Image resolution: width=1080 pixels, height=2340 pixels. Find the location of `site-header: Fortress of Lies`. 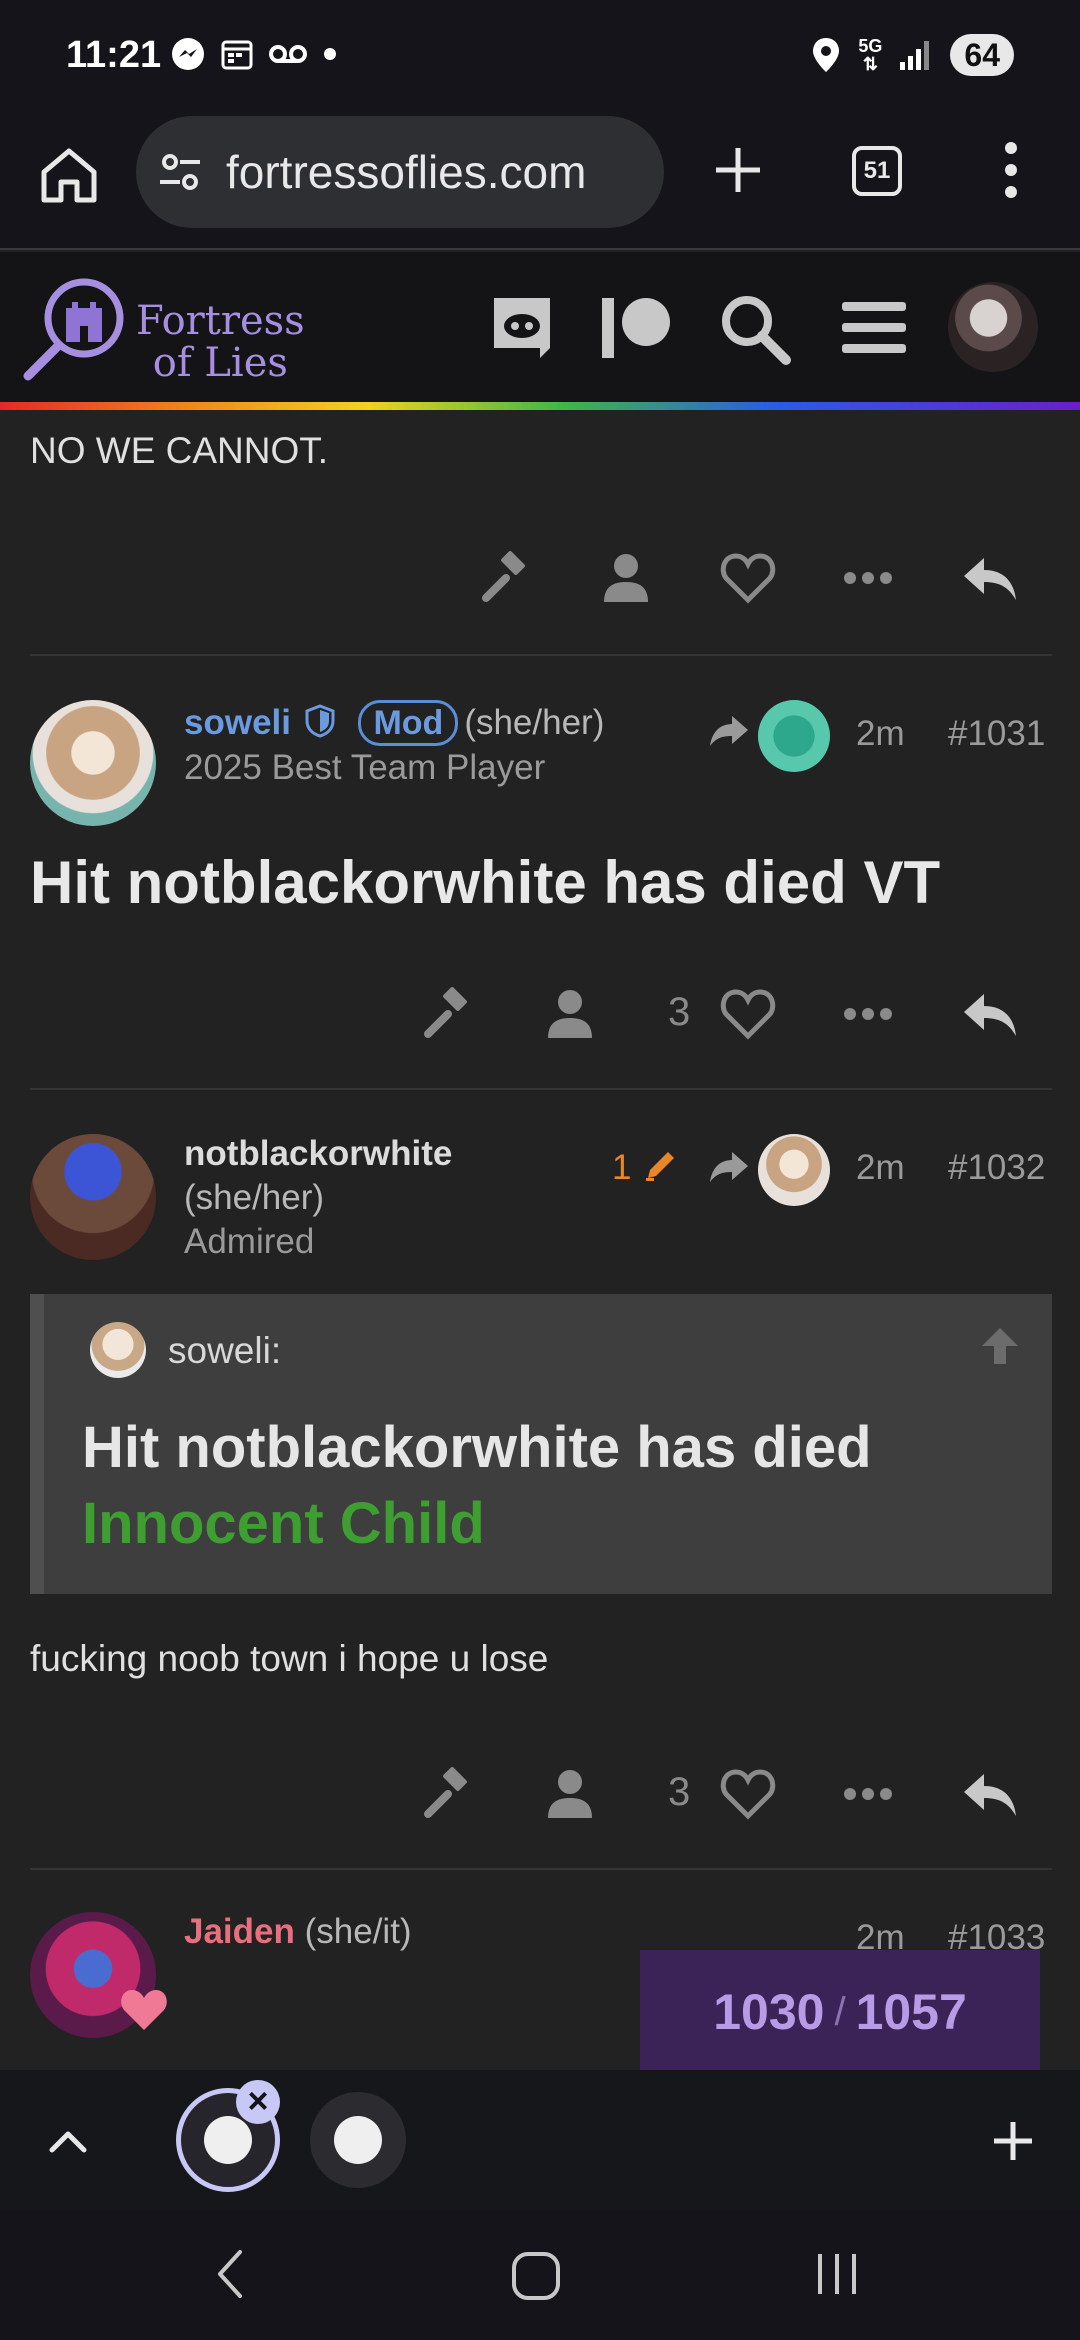

site-header: Fortress of Lies is located at coordinates (540, 327).